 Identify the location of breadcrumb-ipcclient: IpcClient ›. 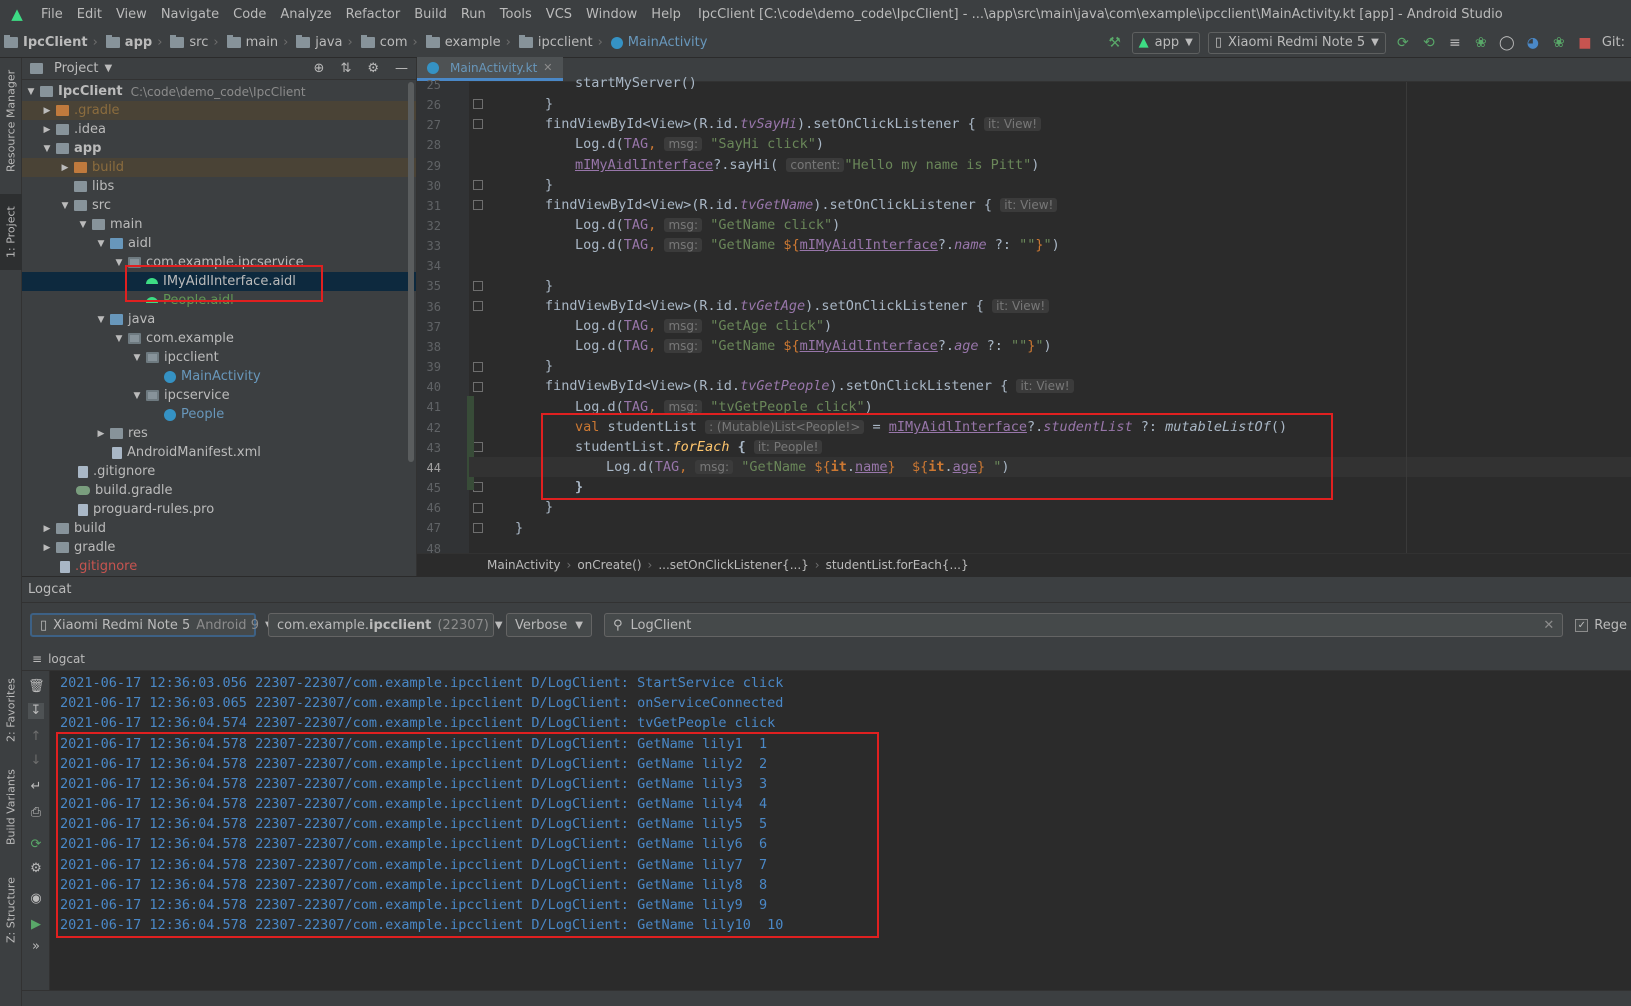
(51, 42).